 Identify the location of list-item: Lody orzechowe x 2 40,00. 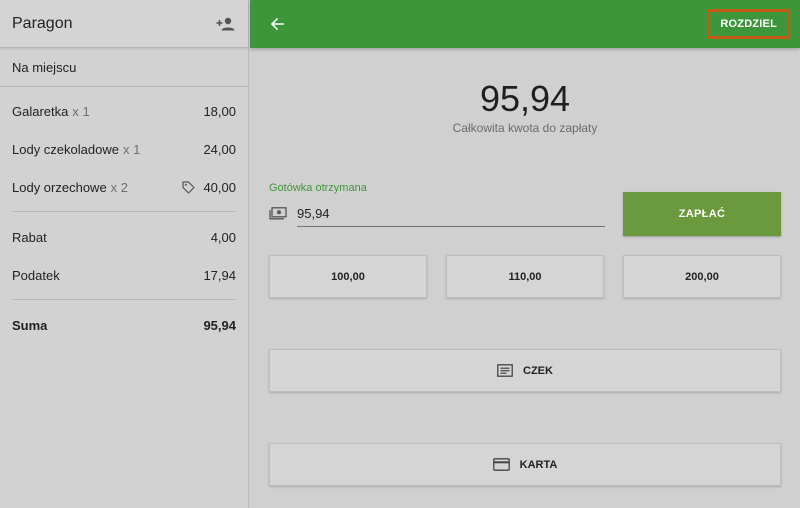
(124, 187).